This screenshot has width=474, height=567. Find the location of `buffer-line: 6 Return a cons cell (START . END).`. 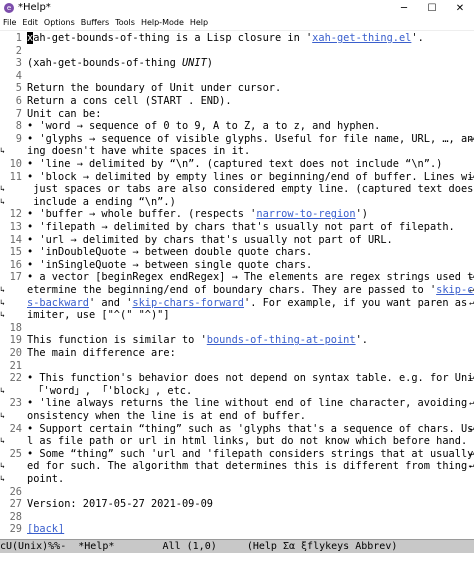

buffer-line: 6 Return a cons cell (START . END). is located at coordinates (237, 101).